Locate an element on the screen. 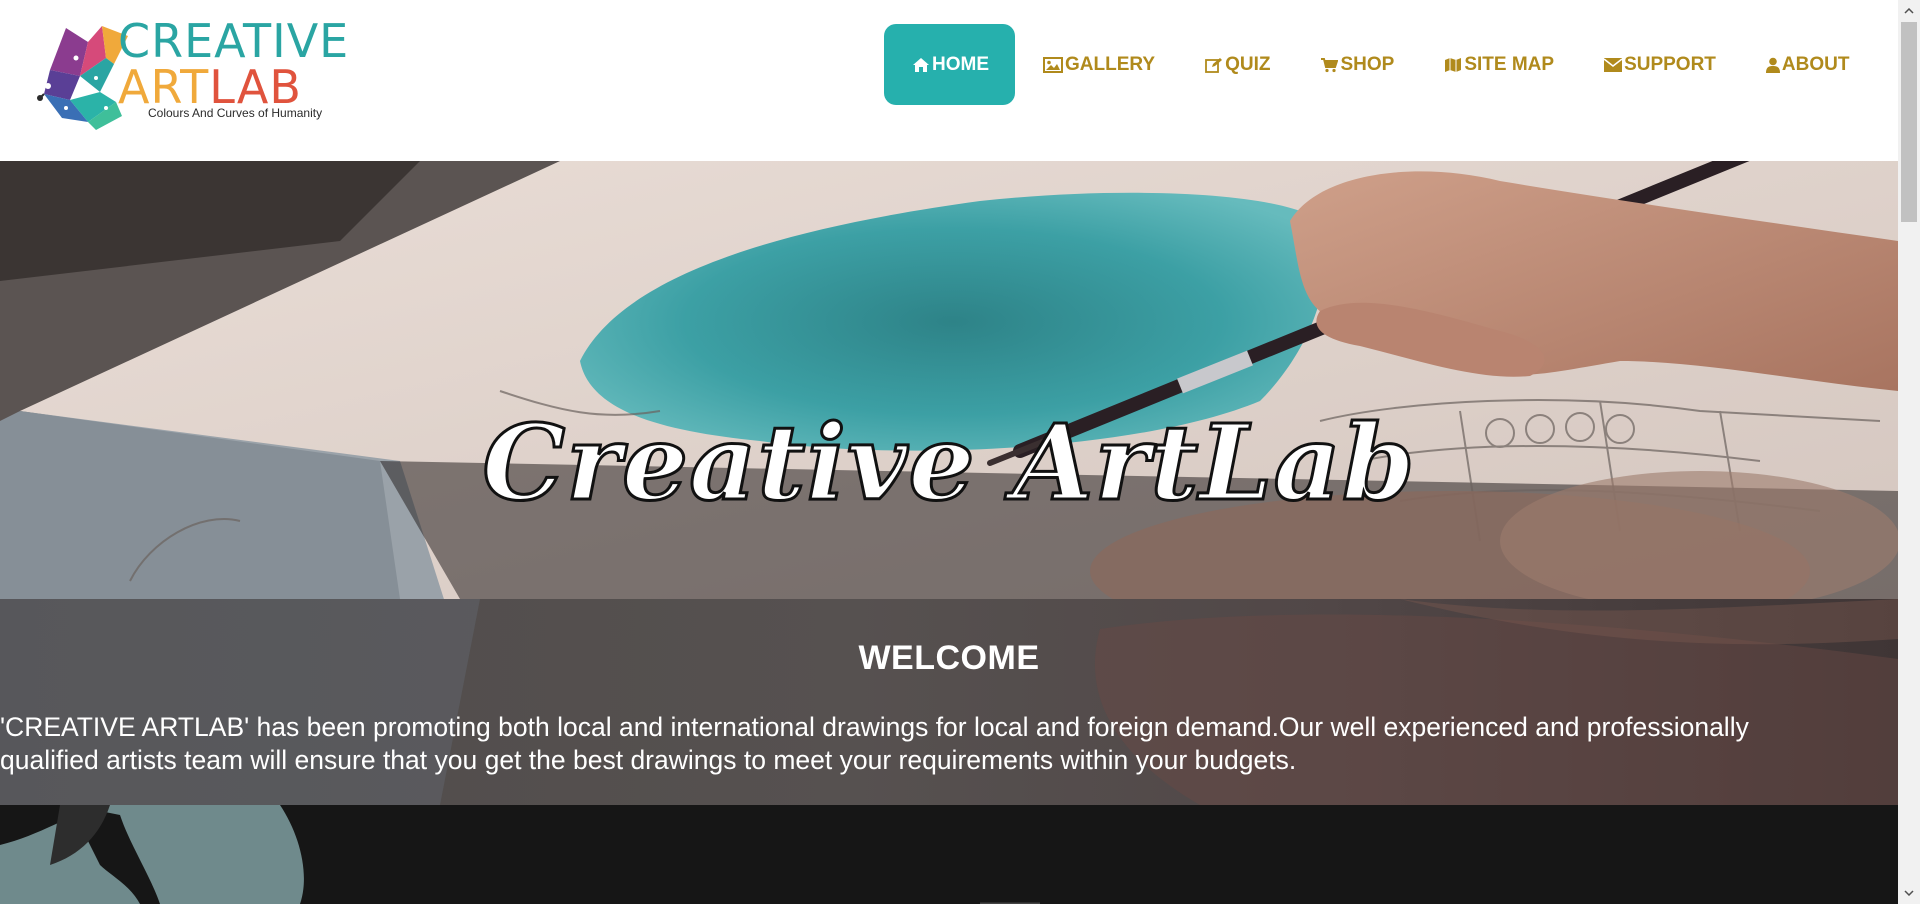 The image size is (1920, 904). scrollbar-thumb is located at coordinates (1909, 122).